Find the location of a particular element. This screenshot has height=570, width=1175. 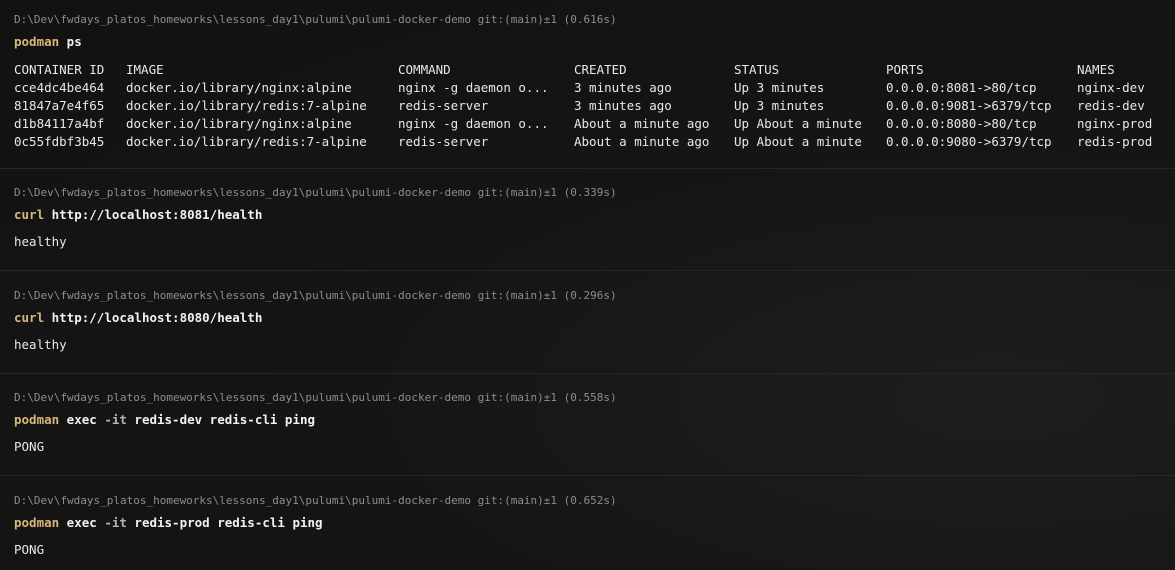

command-line: podman ps is located at coordinates (48, 41).